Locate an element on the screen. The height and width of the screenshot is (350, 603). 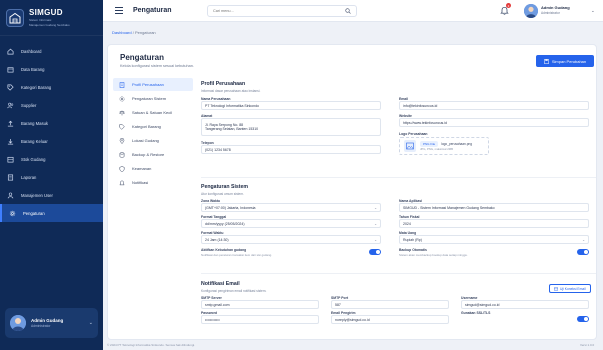
brand-subtitle-2: Manajemen Gudang Sembako is located at coordinates (49, 25).